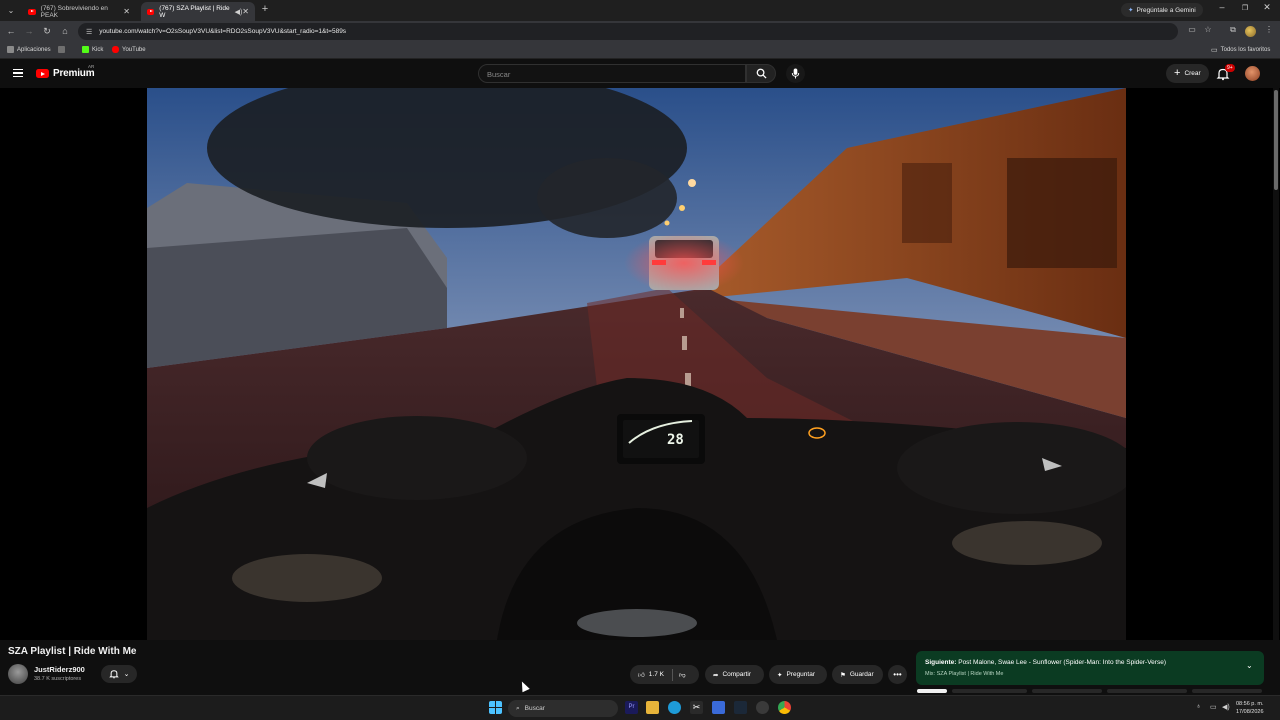 This screenshot has width=1280, height=720. Describe the element at coordinates (1208, 31) in the screenshot. I see `bookmark-star-icon: ☆` at that location.